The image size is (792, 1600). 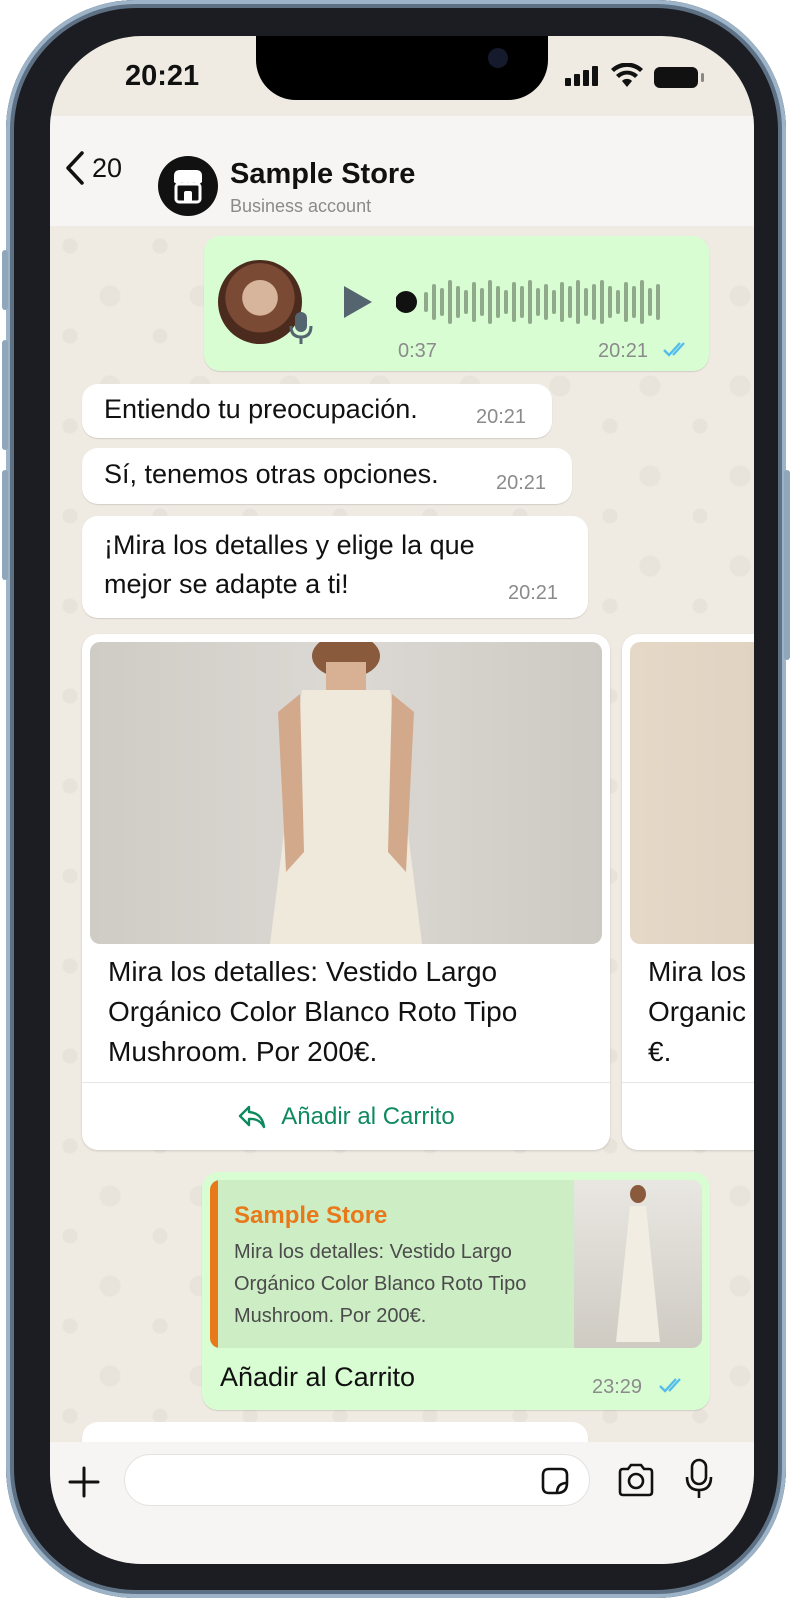 I want to click on chat-title: Sample Store, so click(x=322, y=174).